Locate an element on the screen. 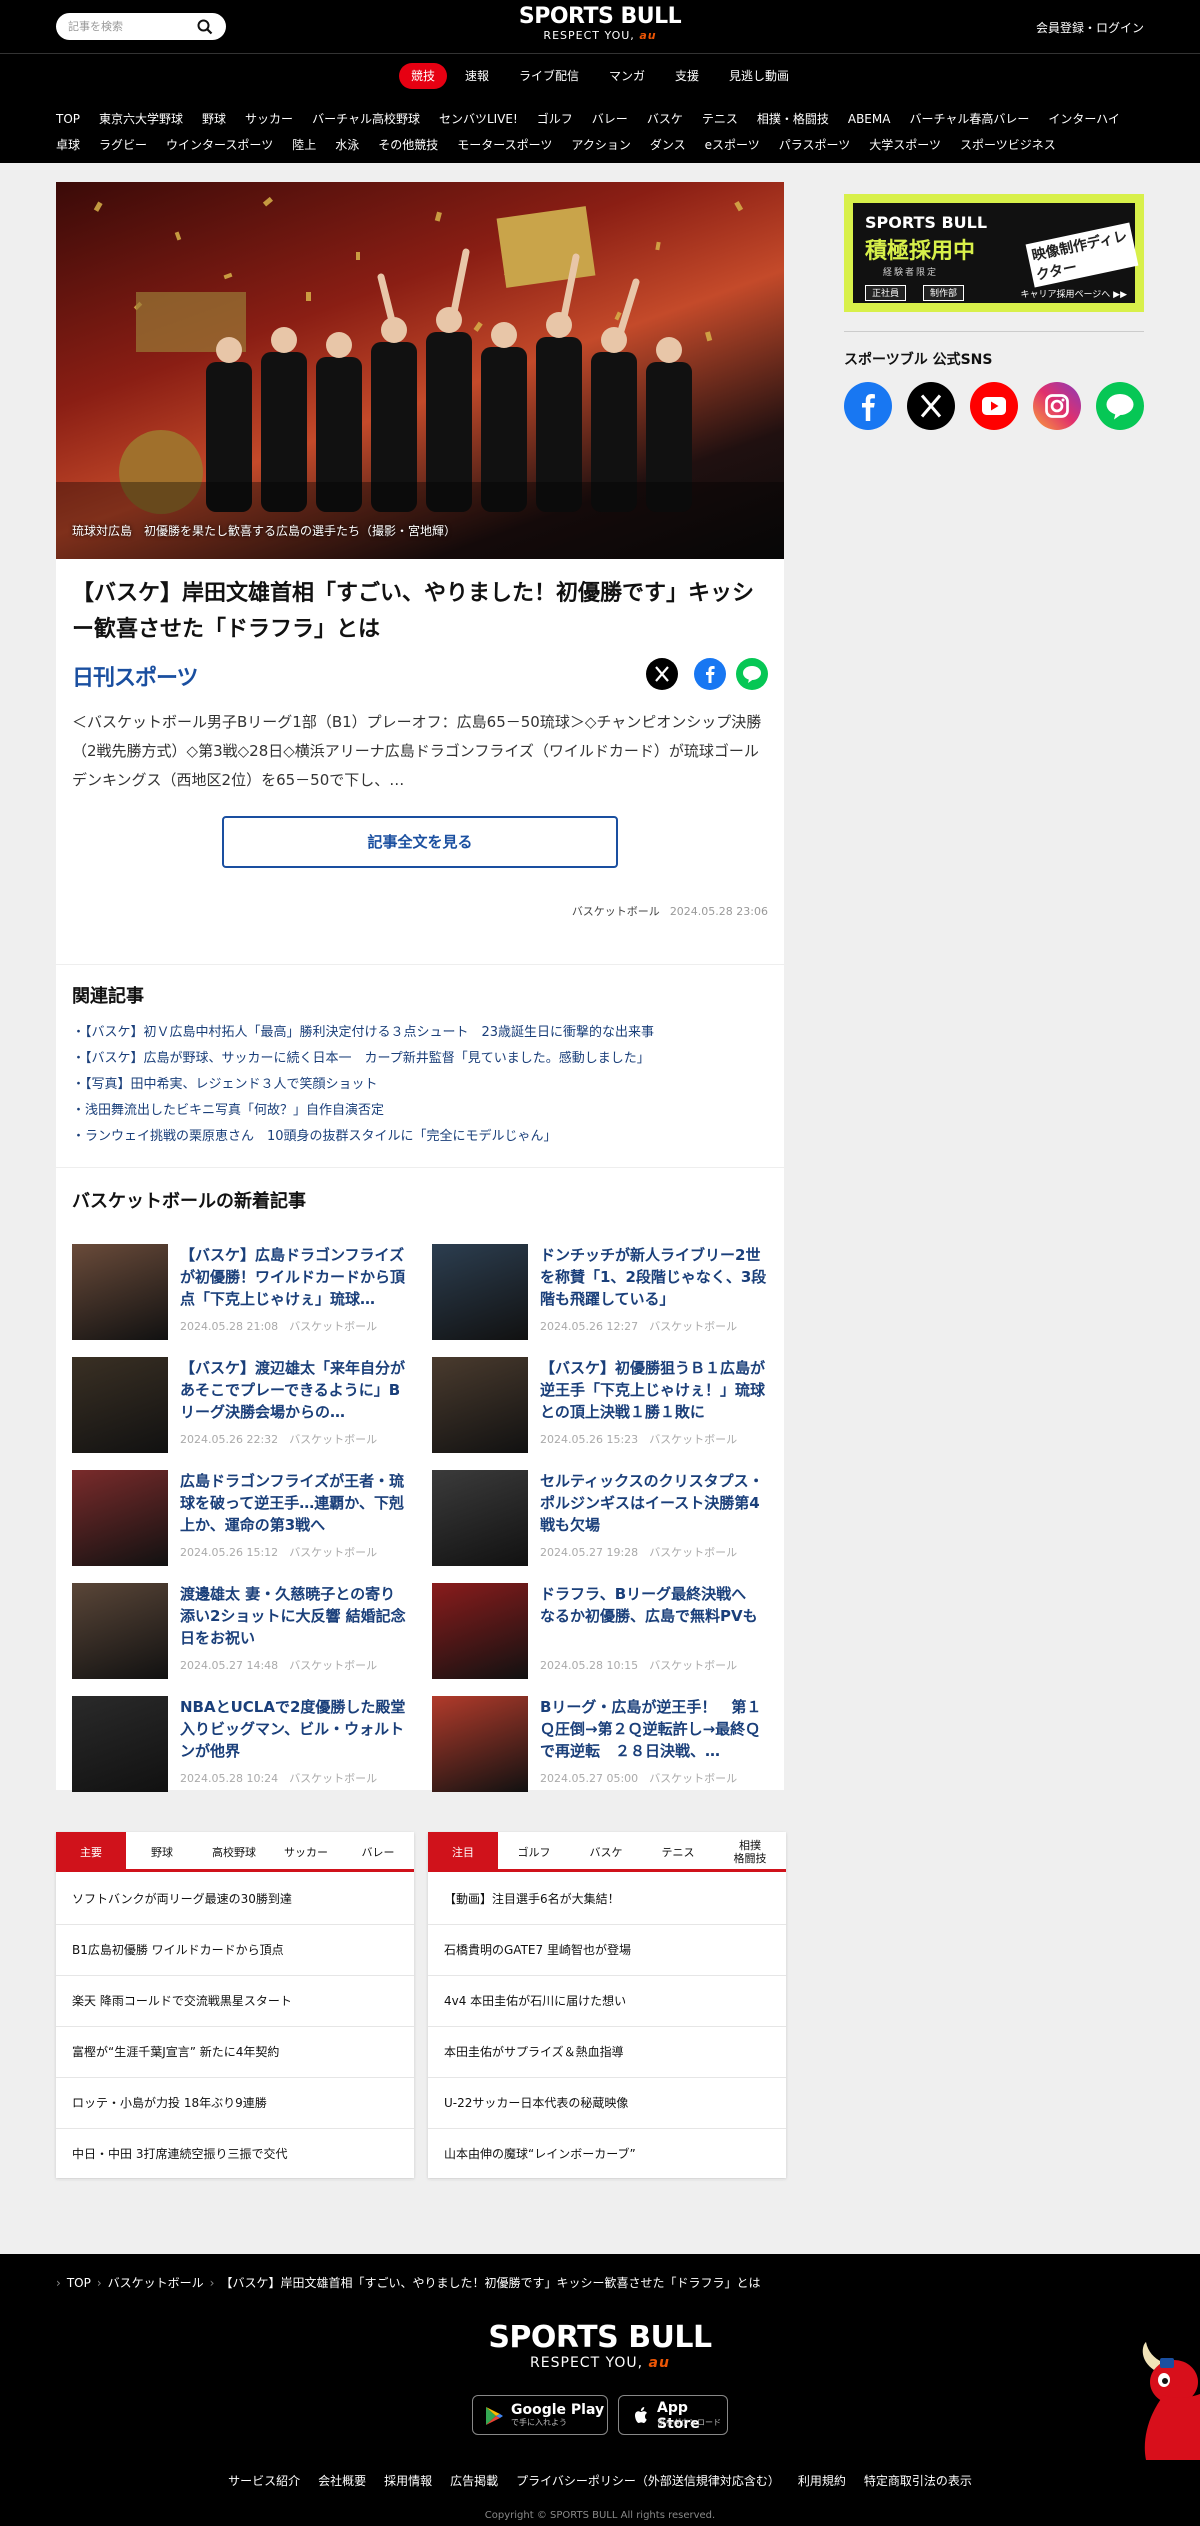 This screenshot has height=2526, width=1200. ranking-item: 中日・中田 3打席連続空振り三振で交代 is located at coordinates (235, 2154).